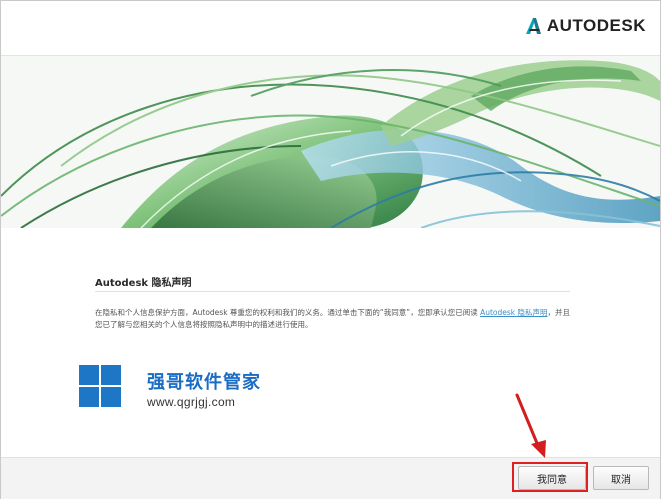  Describe the element at coordinates (533, 26) in the screenshot. I see `autodesk-a-logo-icon` at that location.